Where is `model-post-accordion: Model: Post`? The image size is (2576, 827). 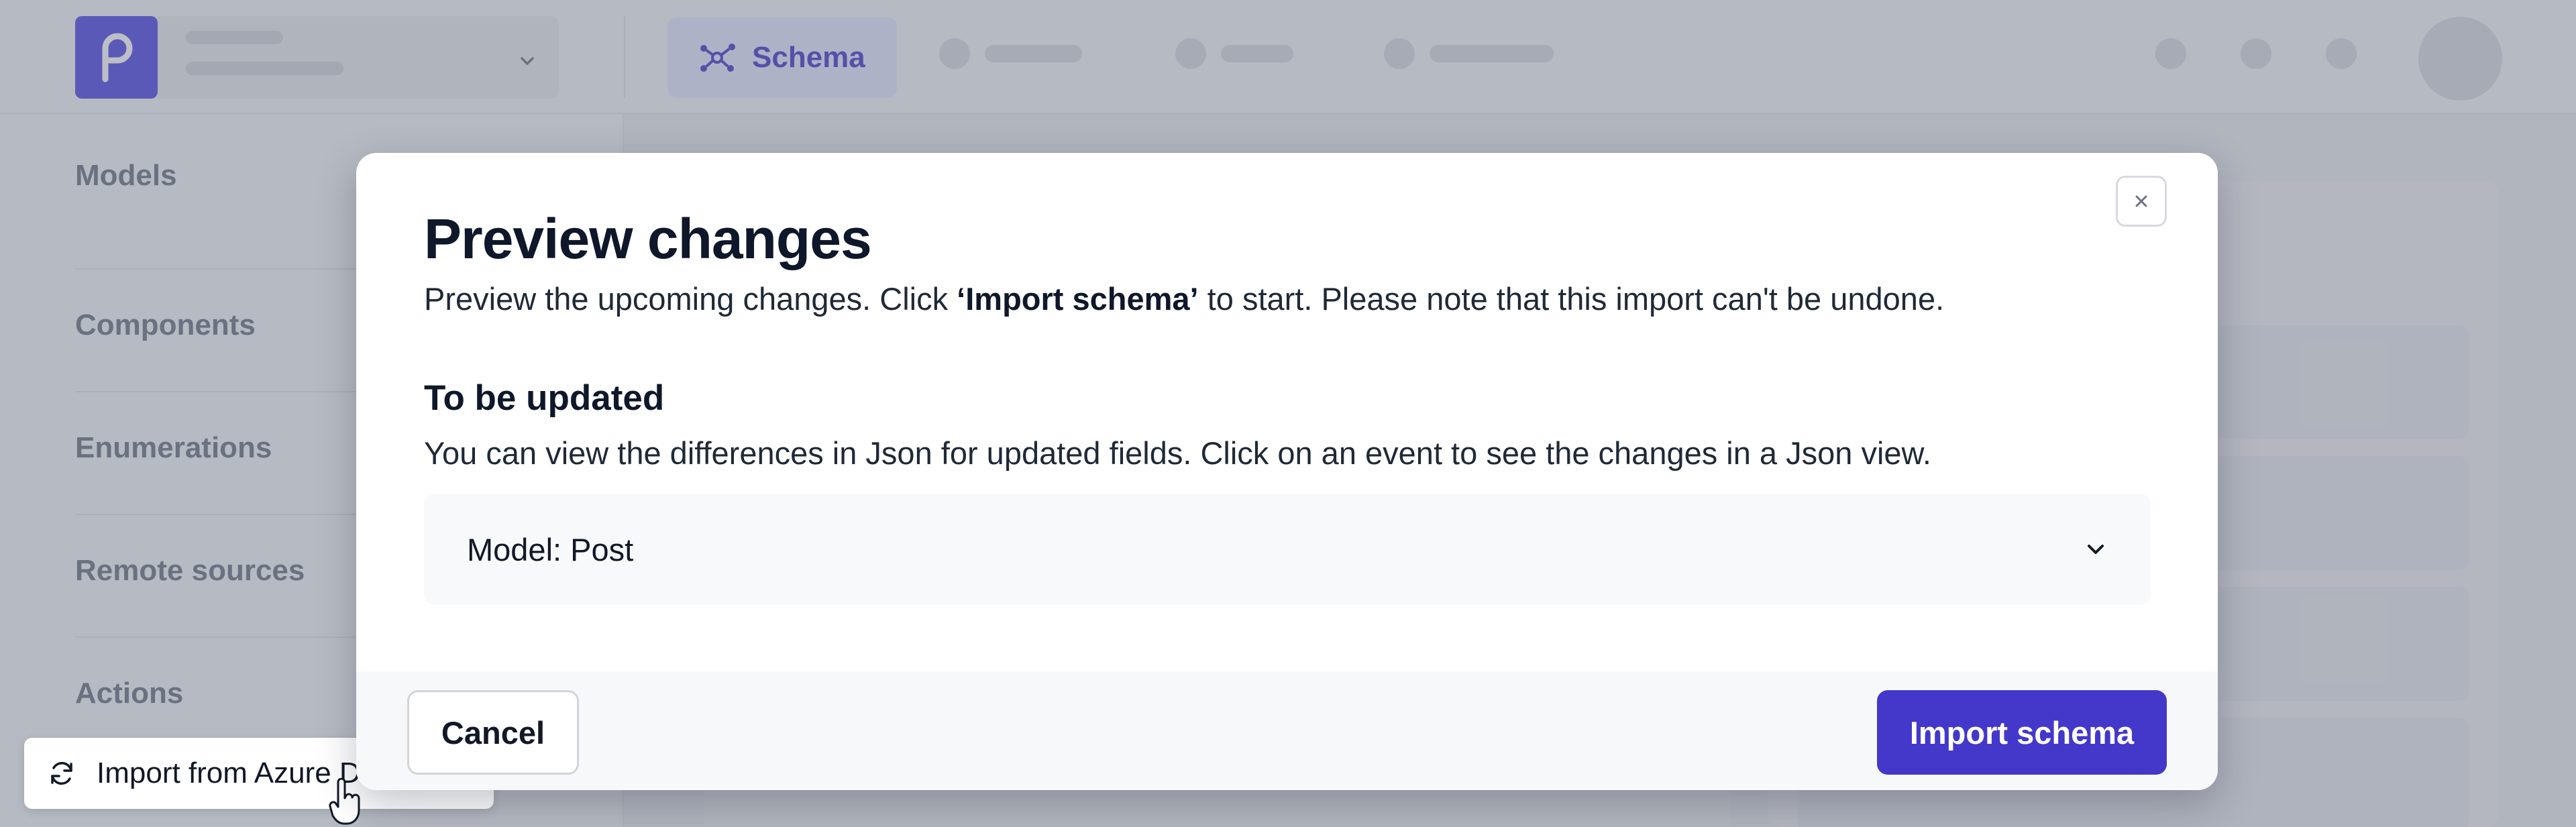 model-post-accordion: Model: Post is located at coordinates (1287, 549).